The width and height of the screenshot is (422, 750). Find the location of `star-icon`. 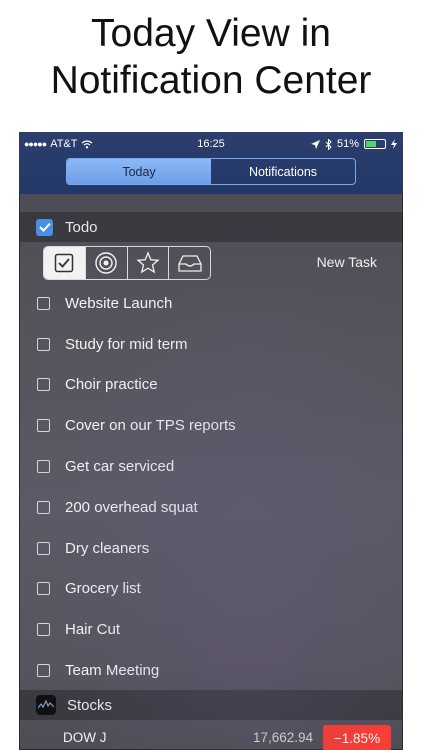

star-icon is located at coordinates (148, 262).